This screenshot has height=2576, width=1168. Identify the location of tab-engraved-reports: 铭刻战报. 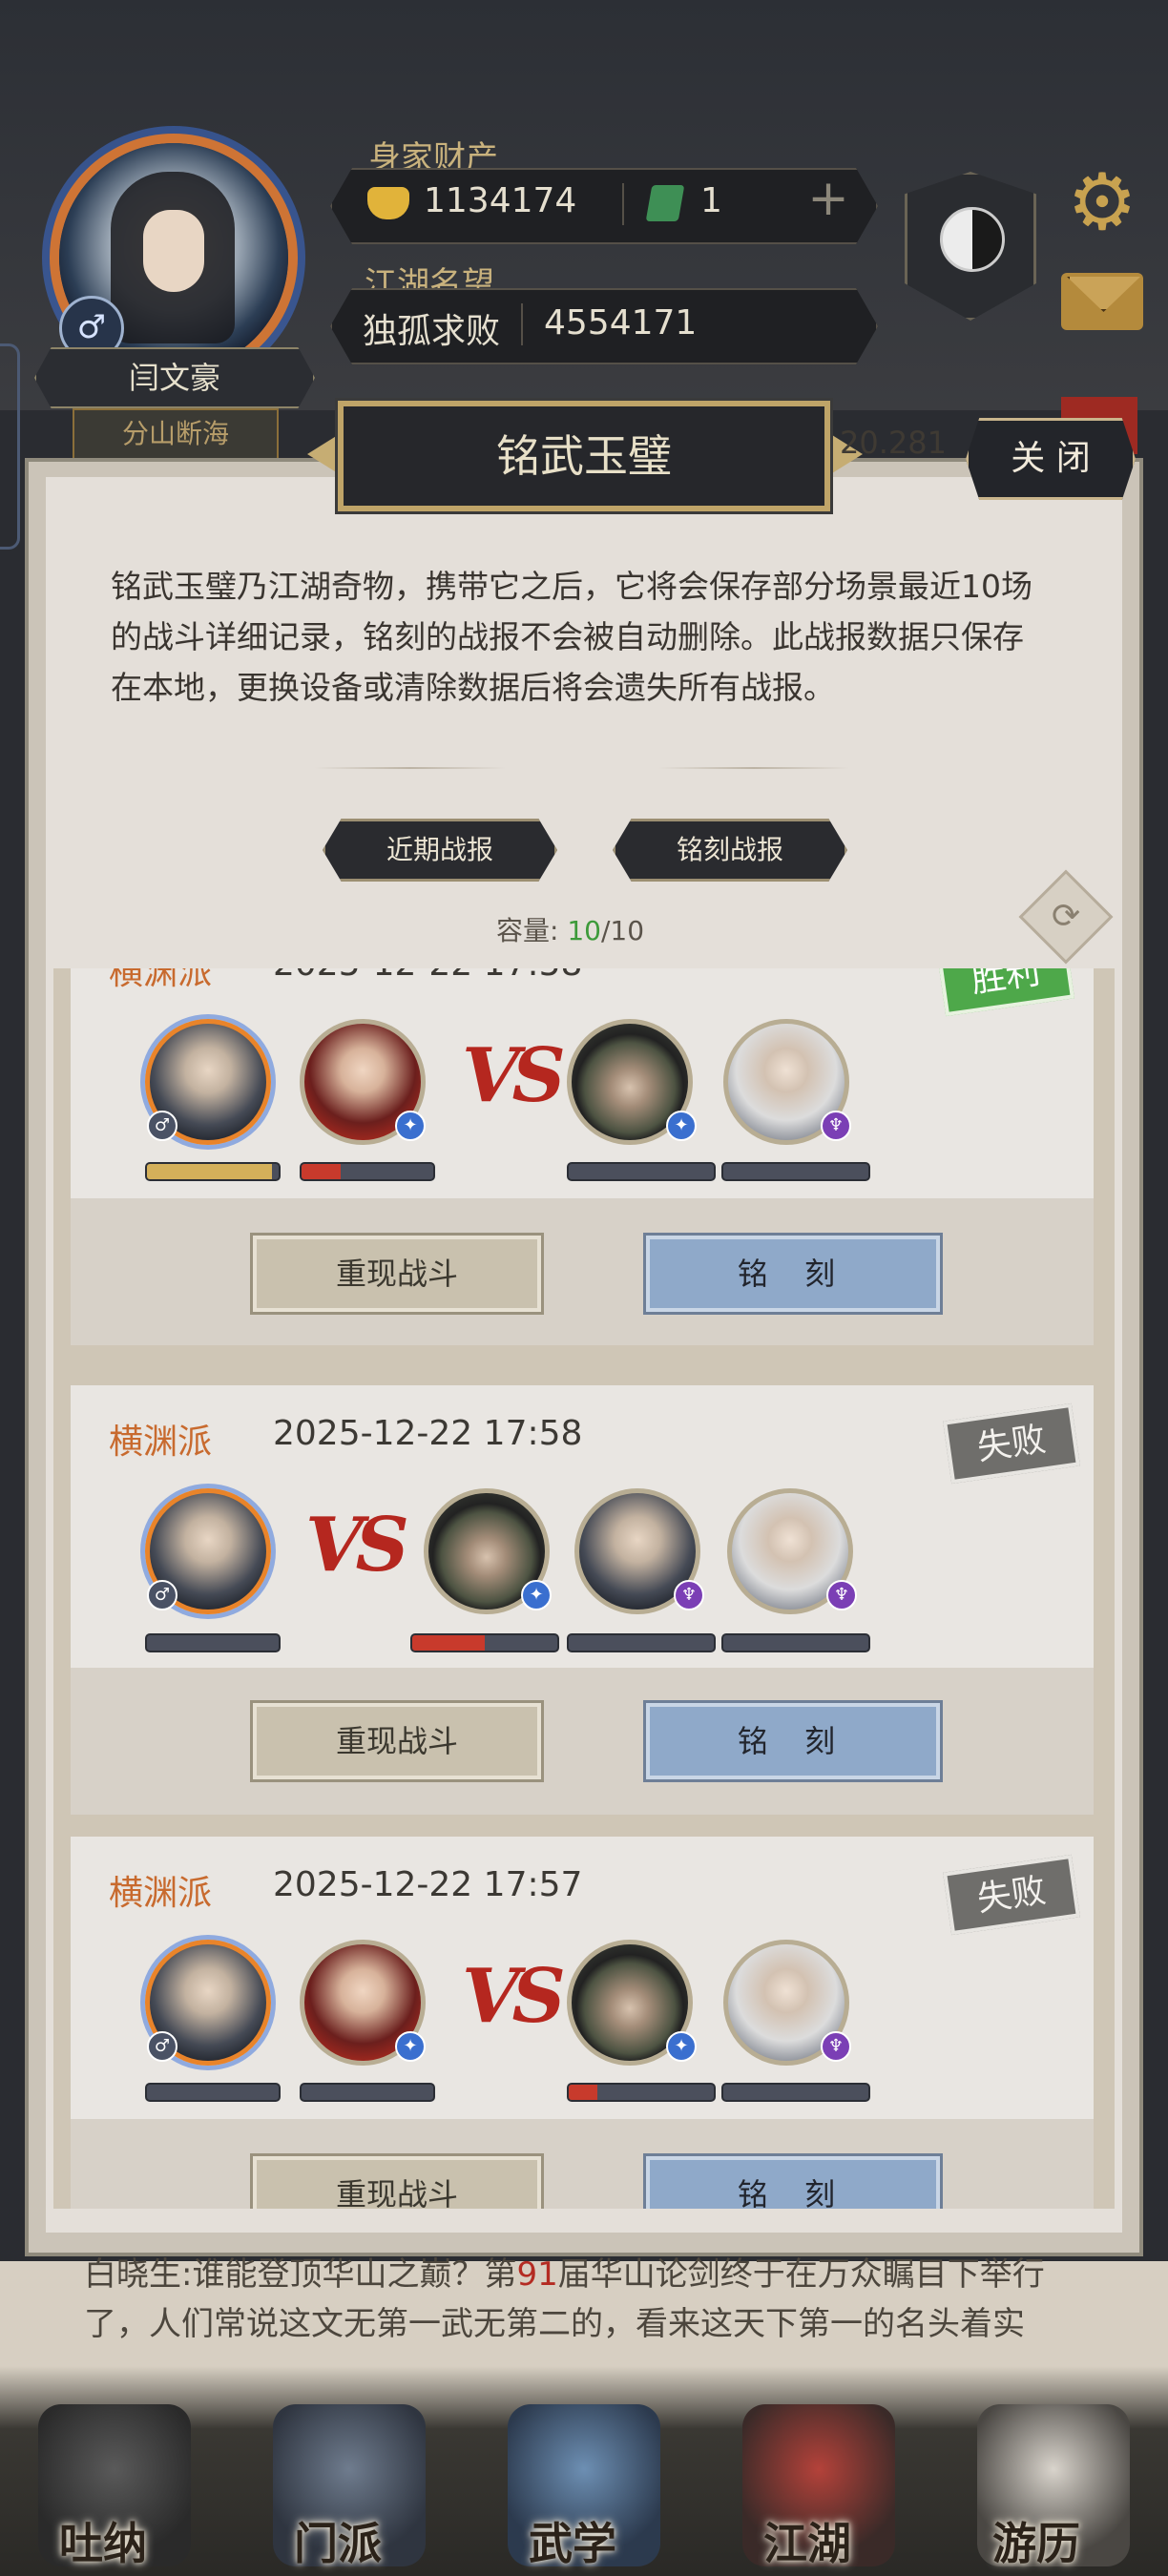
(730, 850).